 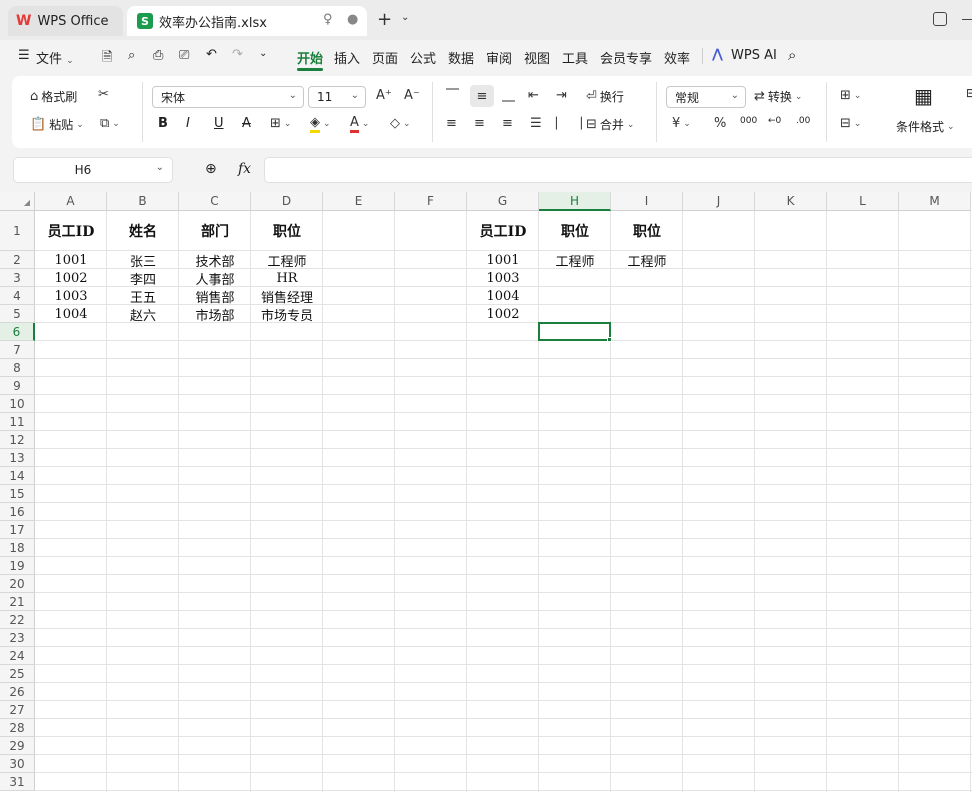 What do you see at coordinates (533, 95) in the screenshot?
I see `outdent-button: ⇤` at bounding box center [533, 95].